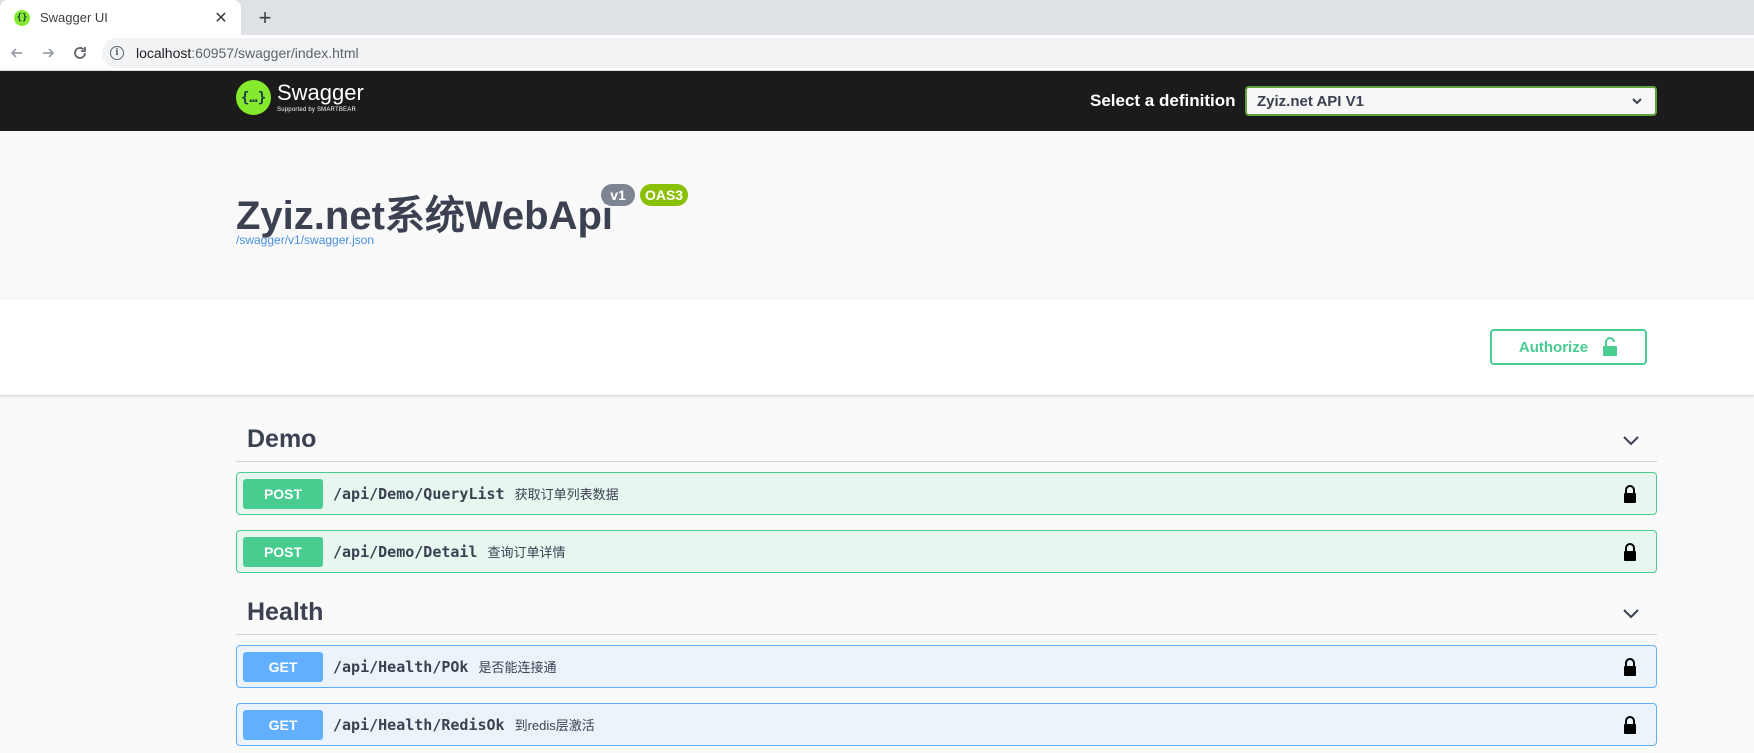 This screenshot has height=753, width=1754. What do you see at coordinates (1310, 101) in the screenshot?
I see `definition-value: Zyiz.net API V1` at bounding box center [1310, 101].